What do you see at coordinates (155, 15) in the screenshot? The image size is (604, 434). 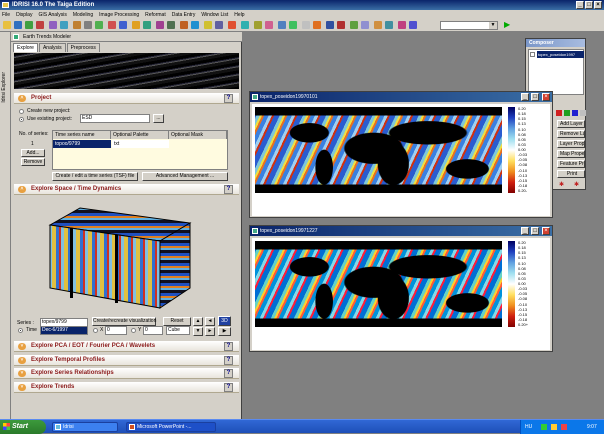 I see `menu-reformat: Reformat` at bounding box center [155, 15].